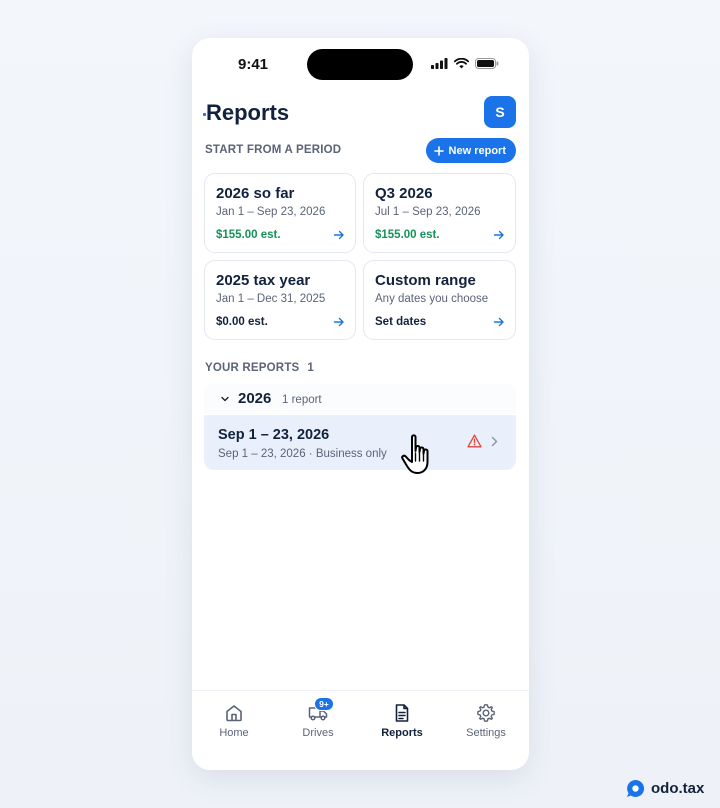 Image resolution: width=720 pixels, height=808 pixels. Describe the element at coordinates (302, 400) in the screenshot. I see `year-group-count: 1 report` at that location.